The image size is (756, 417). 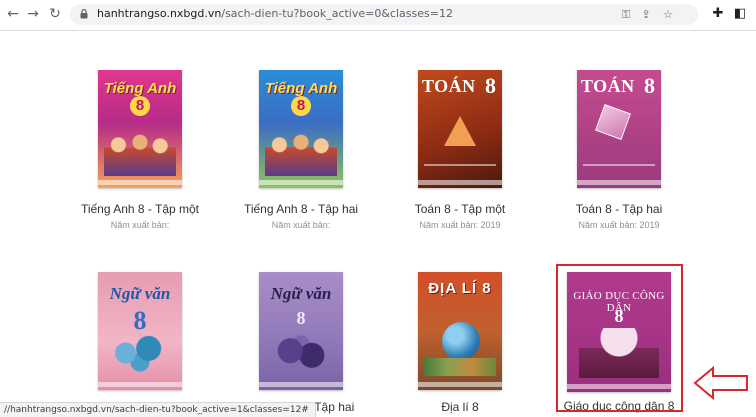 What do you see at coordinates (301, 209) in the screenshot?
I see `book-title: Tiếng Anh 8 - Tập hai` at bounding box center [301, 209].